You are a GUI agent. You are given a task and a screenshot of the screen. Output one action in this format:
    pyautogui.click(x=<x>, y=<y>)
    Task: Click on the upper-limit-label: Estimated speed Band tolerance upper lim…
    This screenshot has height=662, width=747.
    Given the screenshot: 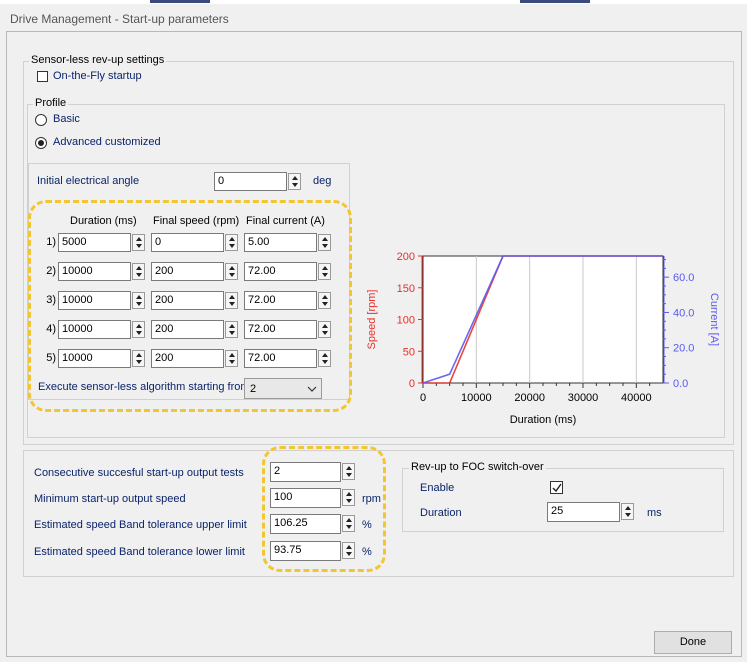 What is the action you would take?
    pyautogui.click(x=140, y=525)
    